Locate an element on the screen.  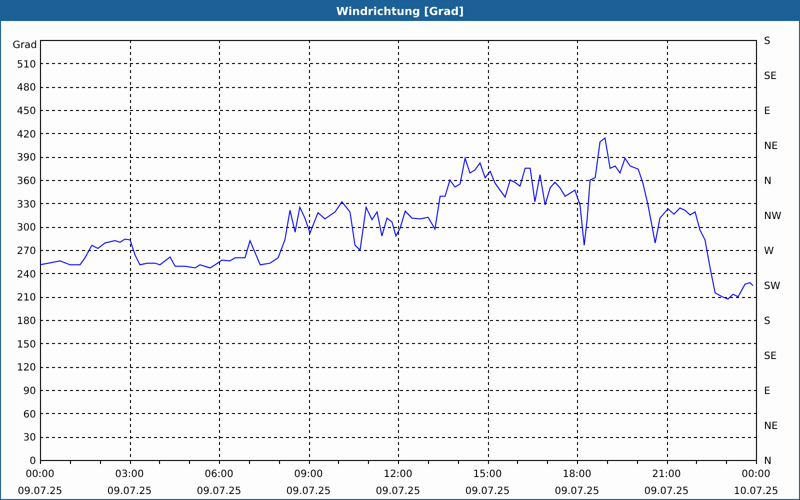
y-tick-label: 60 is located at coordinates (29, 414).